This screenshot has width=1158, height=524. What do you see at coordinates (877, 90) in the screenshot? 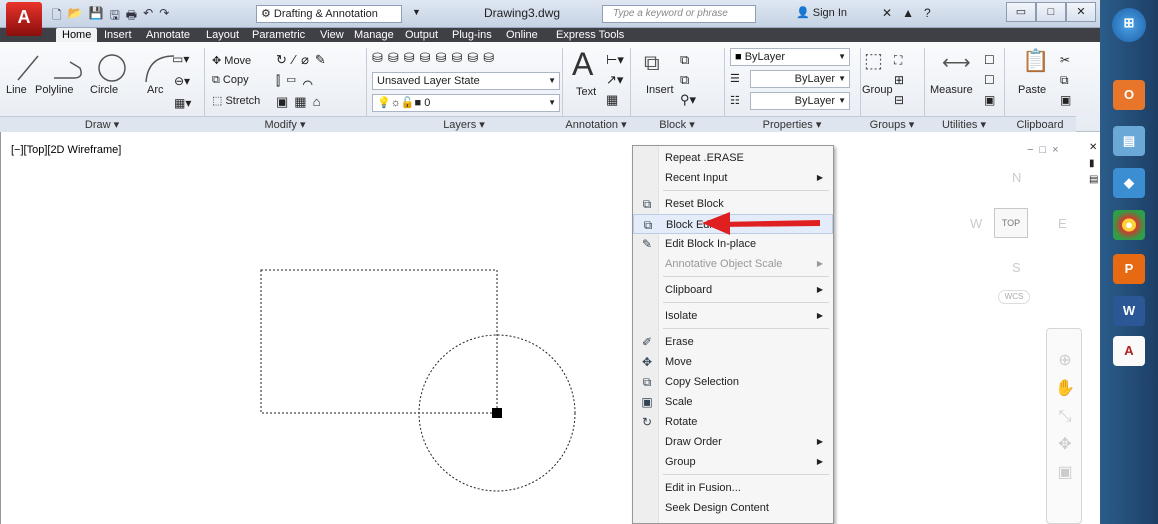
I see `group-button: Group` at bounding box center [877, 90].